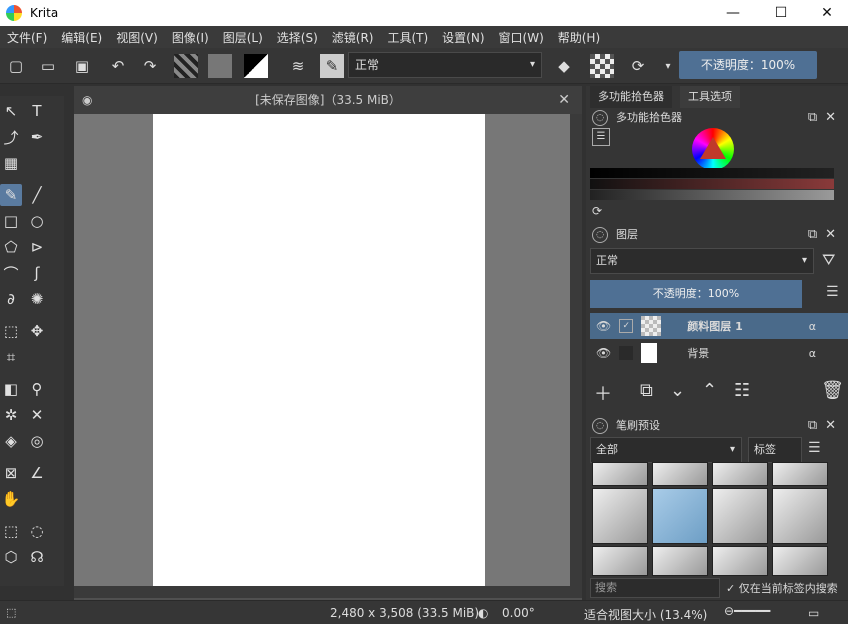  I want to click on view-mode-icon: ▭, so click(813, 613).